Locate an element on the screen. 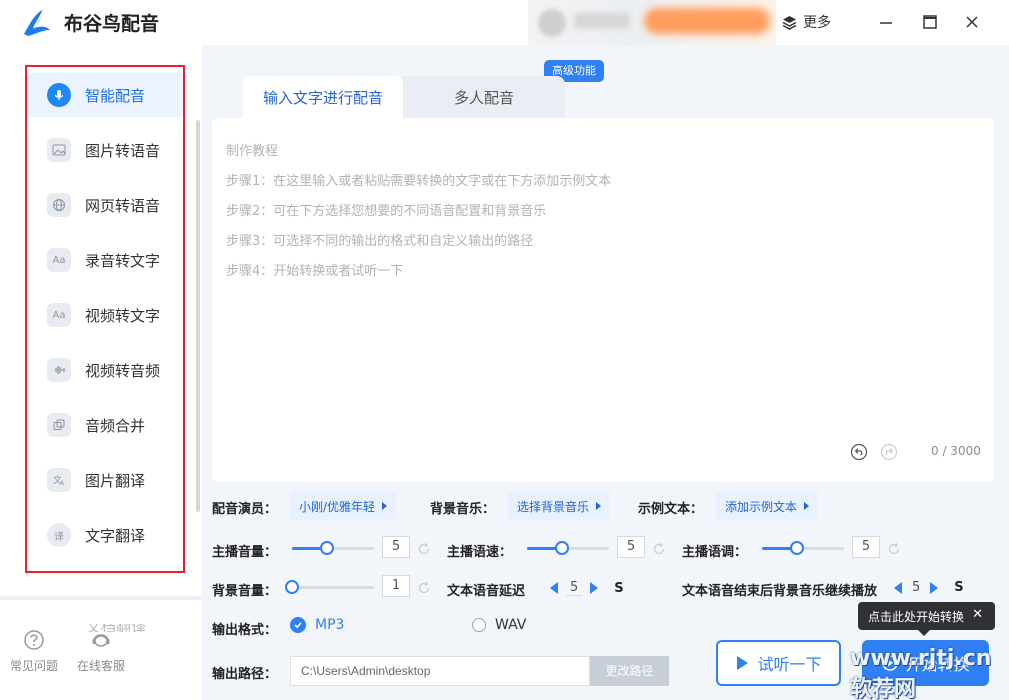 The width and height of the screenshot is (1009, 700). delay-stepper: 5 S is located at coordinates (587, 588).